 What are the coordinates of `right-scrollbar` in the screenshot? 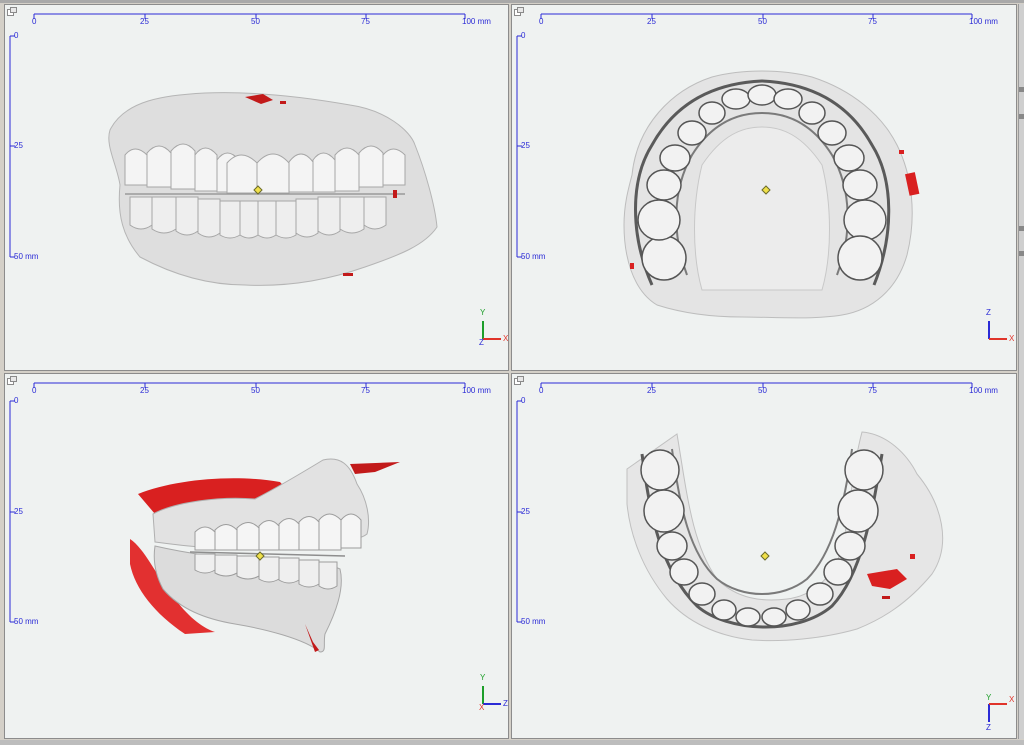 It's located at (1021, 371).